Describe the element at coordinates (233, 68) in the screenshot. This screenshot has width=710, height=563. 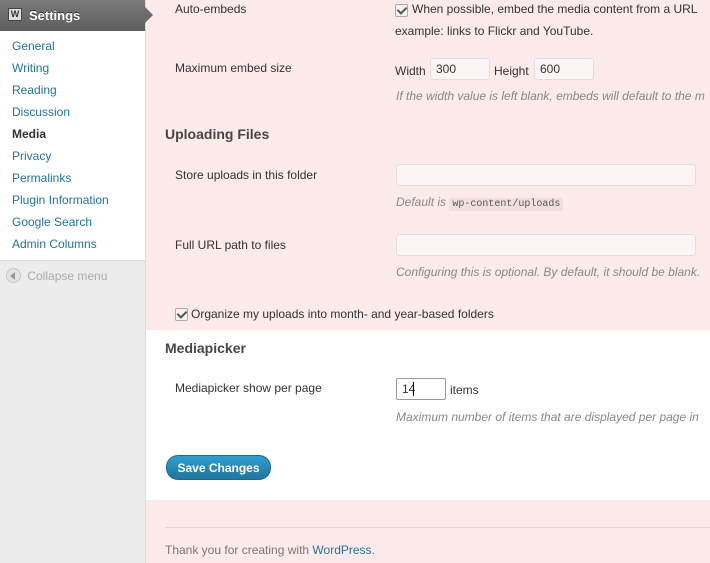
I see `max-embed-size-label: Maximum embed size` at that location.